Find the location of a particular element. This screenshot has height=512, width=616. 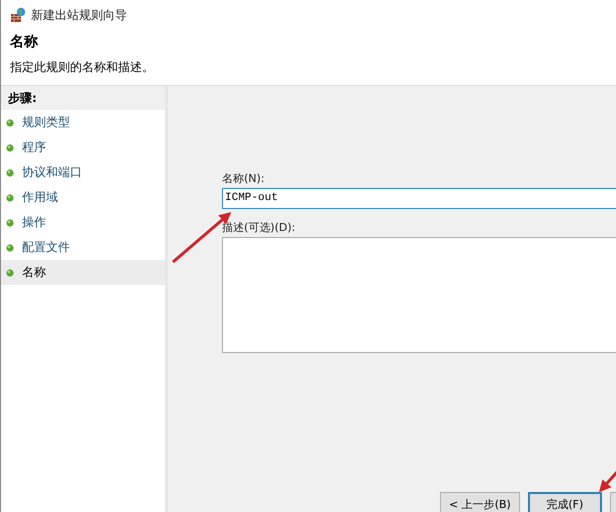

field-label: 名称(N): is located at coordinates (243, 179).